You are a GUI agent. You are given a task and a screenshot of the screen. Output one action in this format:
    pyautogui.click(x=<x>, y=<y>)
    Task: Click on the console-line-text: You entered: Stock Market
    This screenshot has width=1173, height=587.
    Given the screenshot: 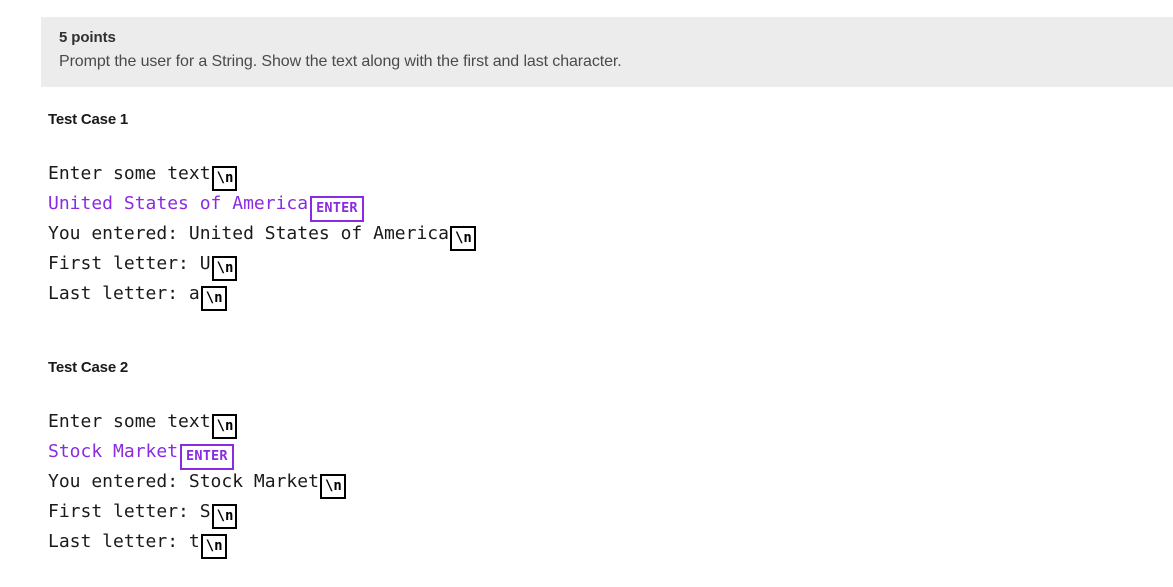 What is the action you would take?
    pyautogui.click(x=183, y=481)
    